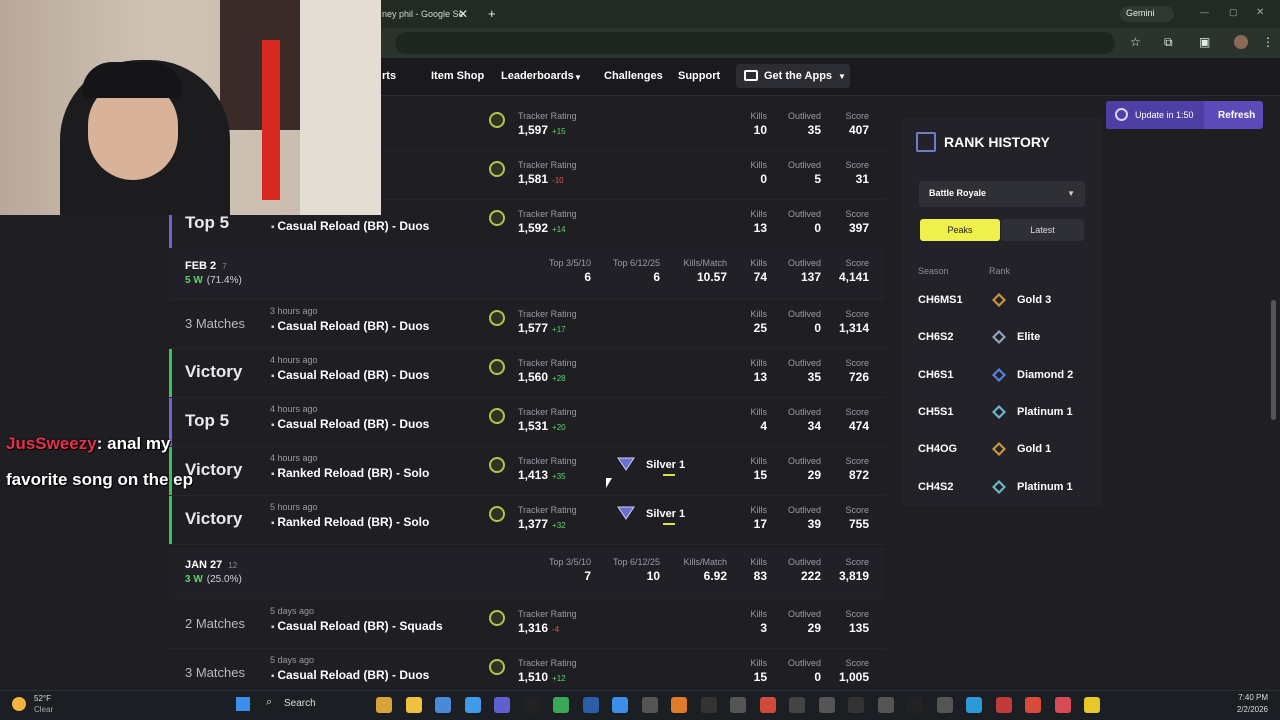 This screenshot has height=720, width=1280. What do you see at coordinates (699, 76) in the screenshot?
I see `nav-item-support: Support` at bounding box center [699, 76].